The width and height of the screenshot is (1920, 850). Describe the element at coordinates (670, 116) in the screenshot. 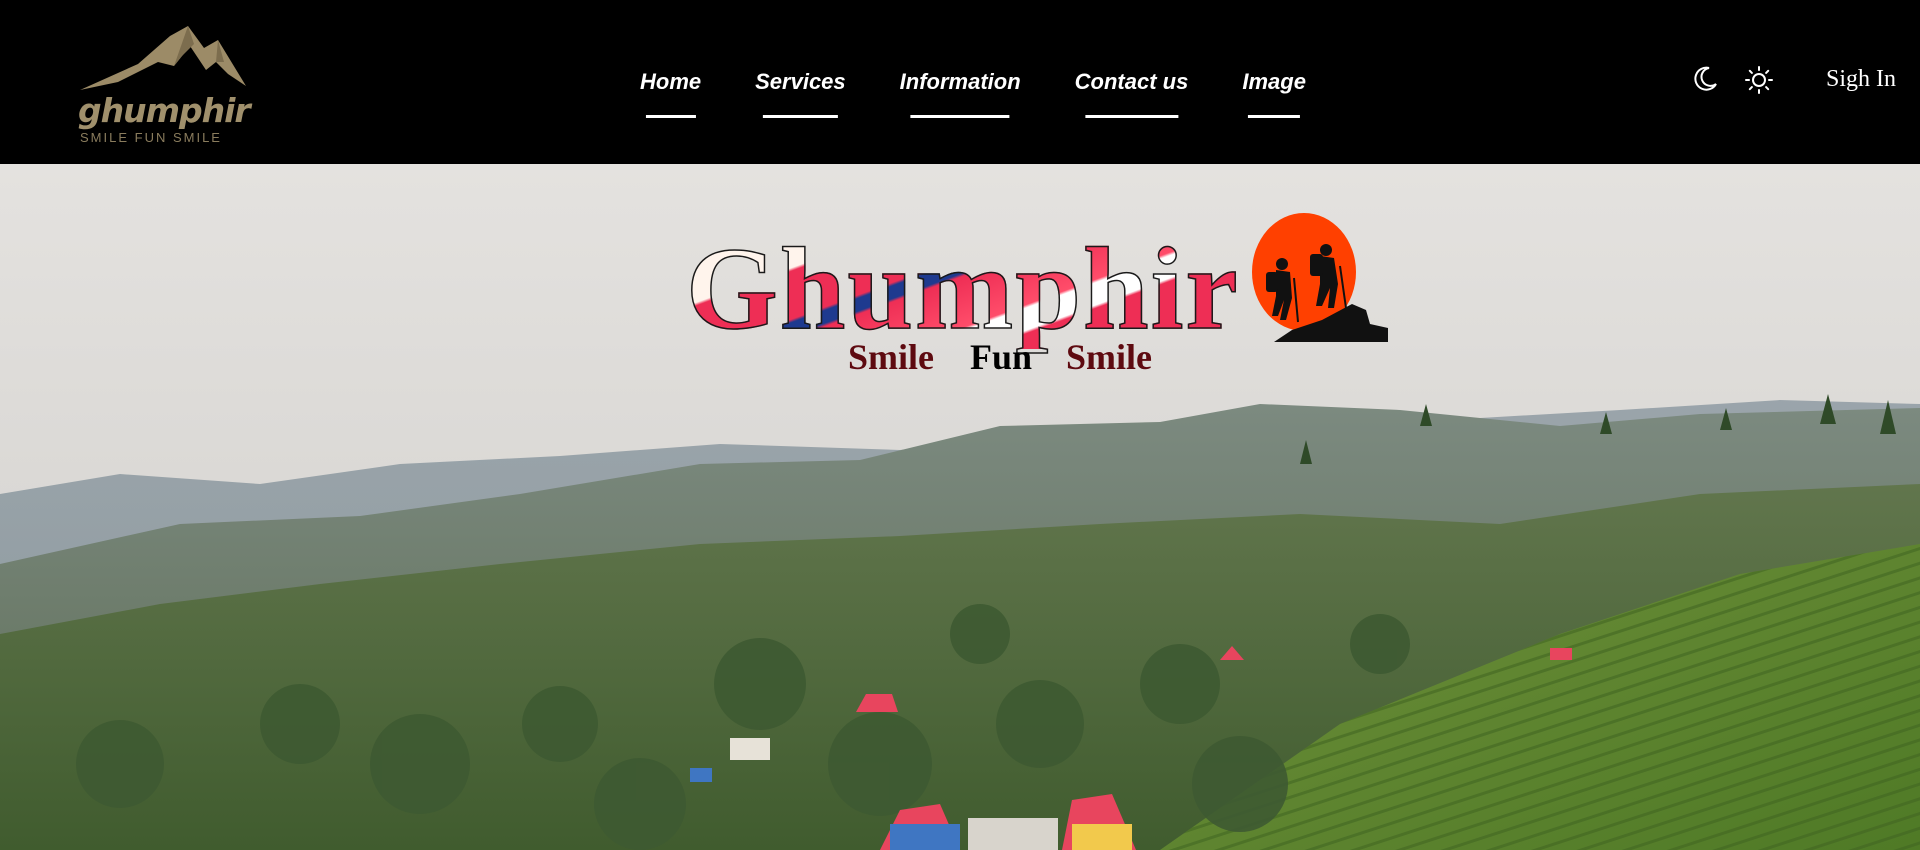

I see `nav-home-underline` at that location.